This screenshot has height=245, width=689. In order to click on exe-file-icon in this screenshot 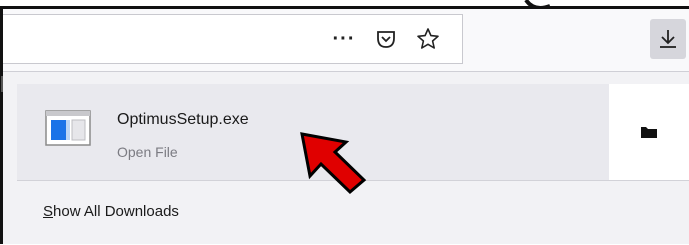, I will do `click(68, 128)`.